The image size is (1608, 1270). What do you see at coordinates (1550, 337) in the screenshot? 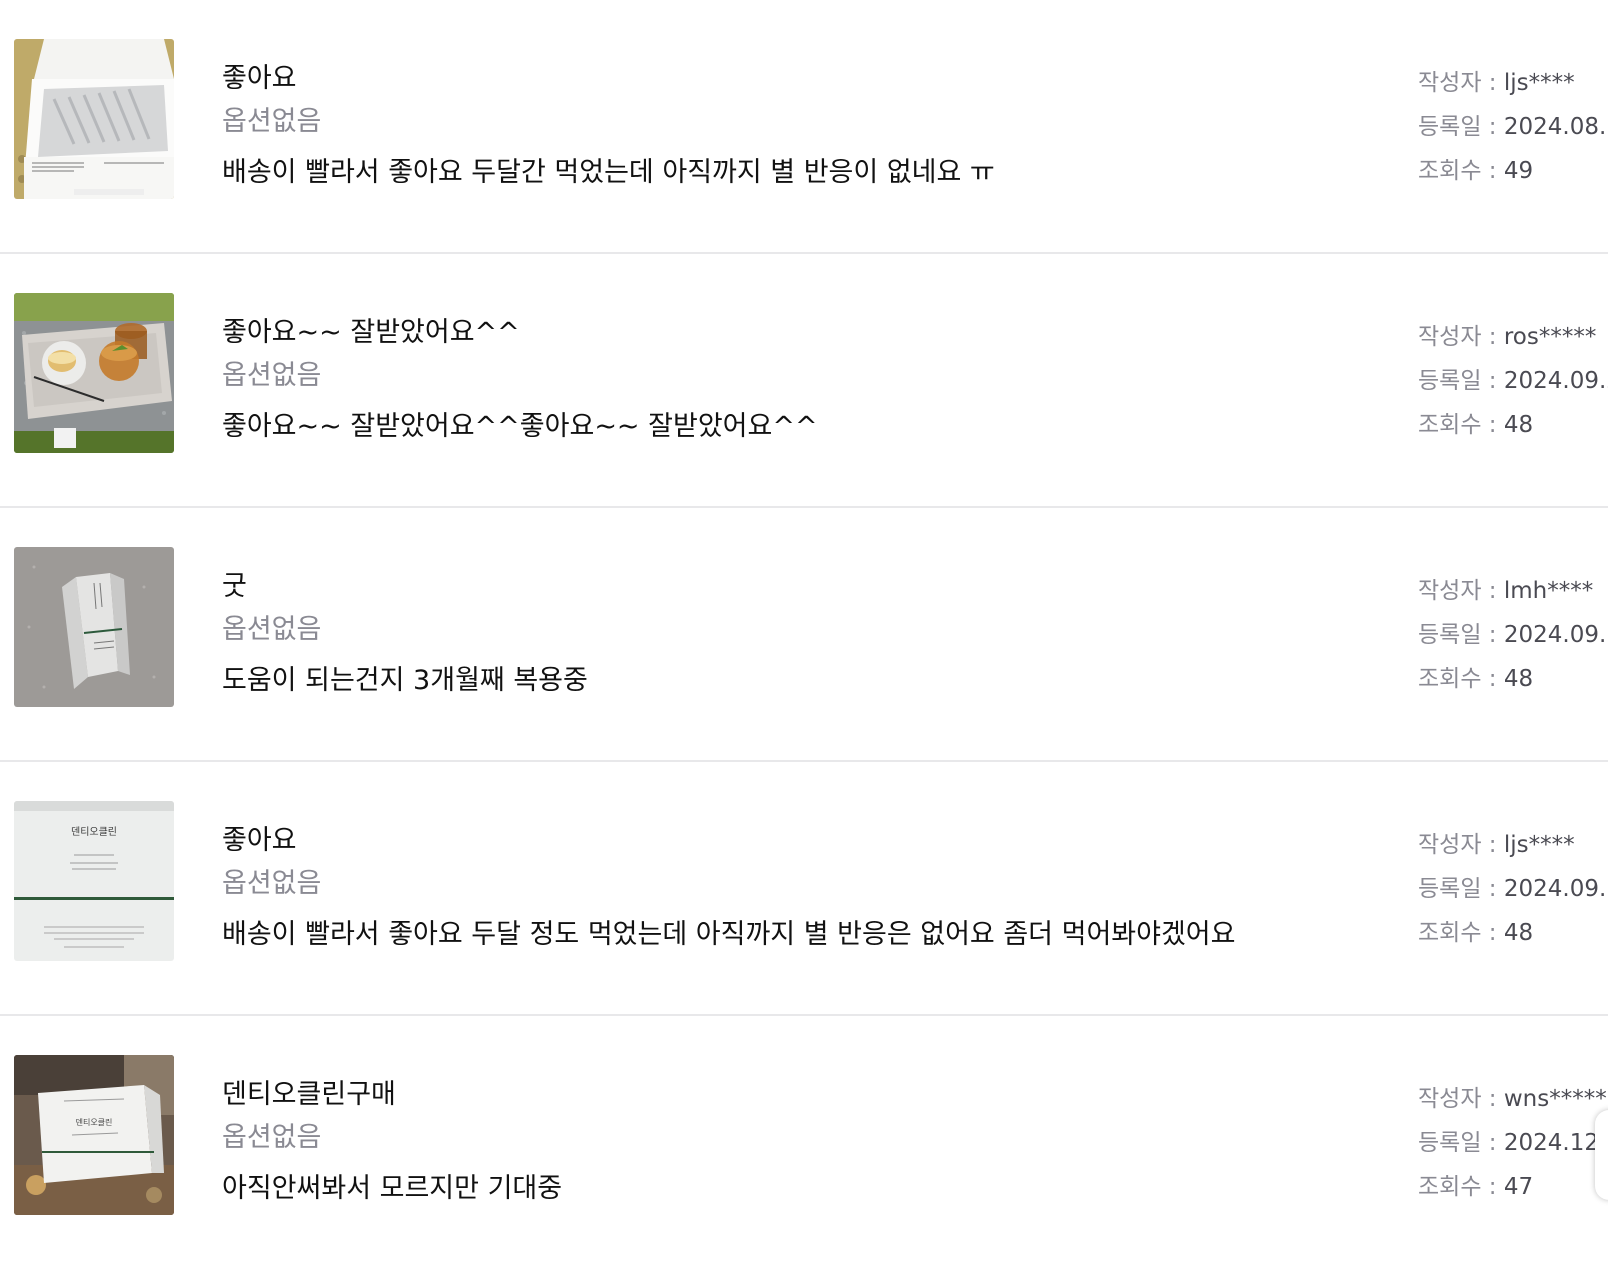
I see `author-value: ros*****` at bounding box center [1550, 337].